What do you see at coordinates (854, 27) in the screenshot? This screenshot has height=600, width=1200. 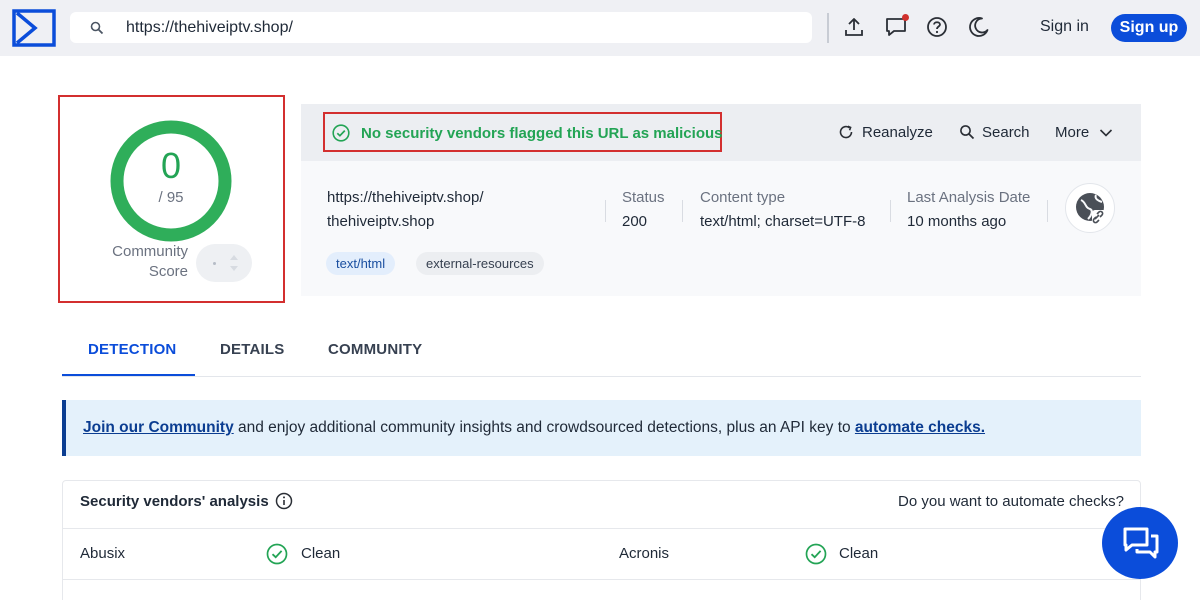 I see `upload-icon` at bounding box center [854, 27].